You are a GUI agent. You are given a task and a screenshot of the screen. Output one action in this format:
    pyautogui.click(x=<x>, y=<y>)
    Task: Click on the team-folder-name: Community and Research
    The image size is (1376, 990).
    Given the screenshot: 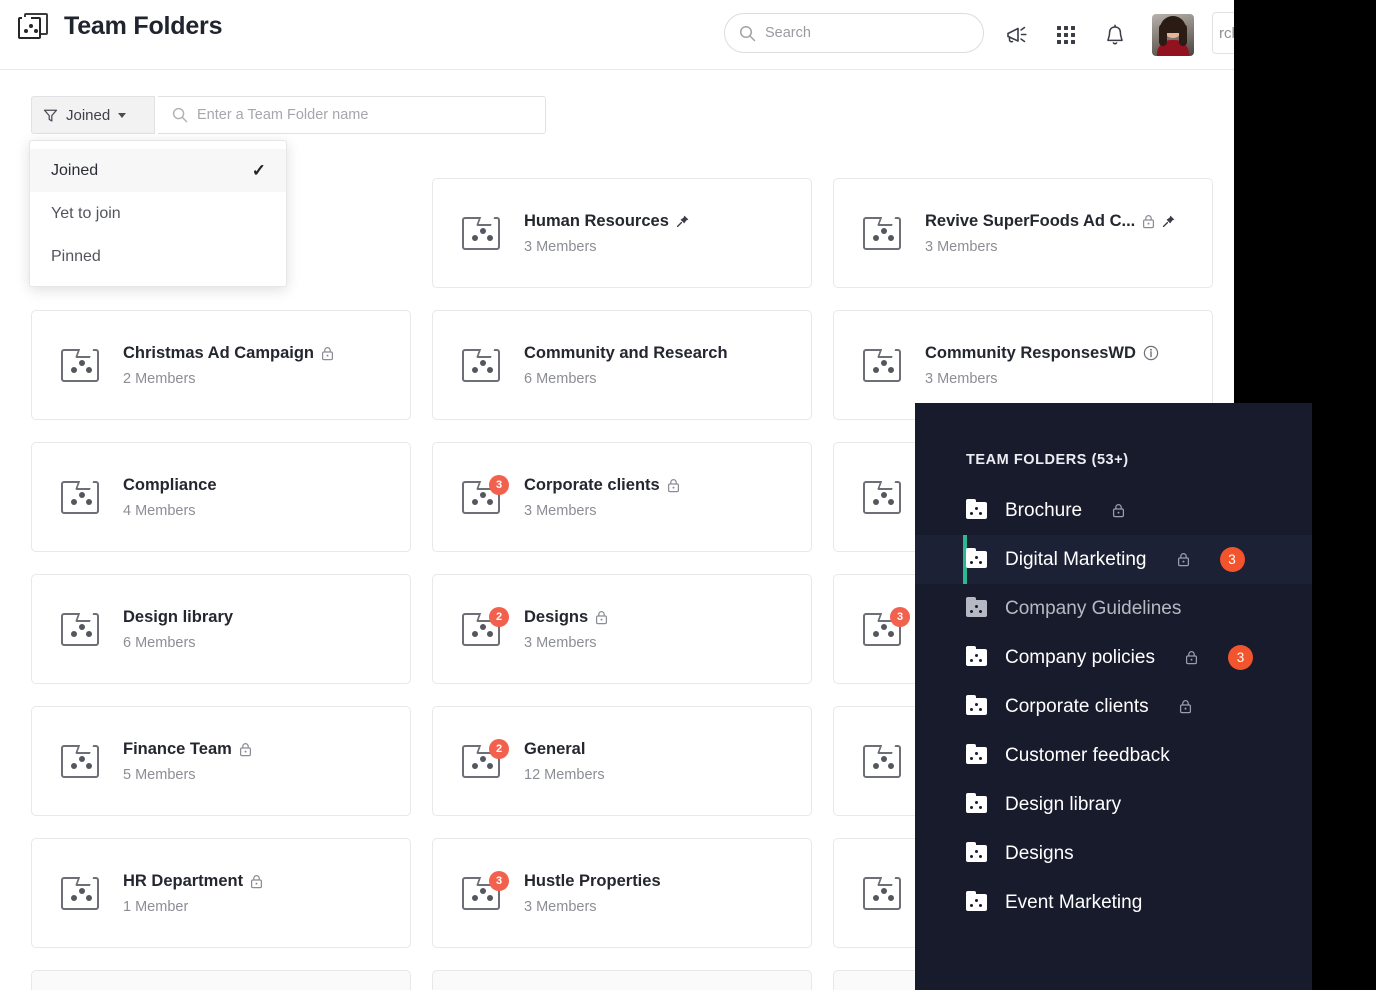 What is the action you would take?
    pyautogui.click(x=626, y=353)
    